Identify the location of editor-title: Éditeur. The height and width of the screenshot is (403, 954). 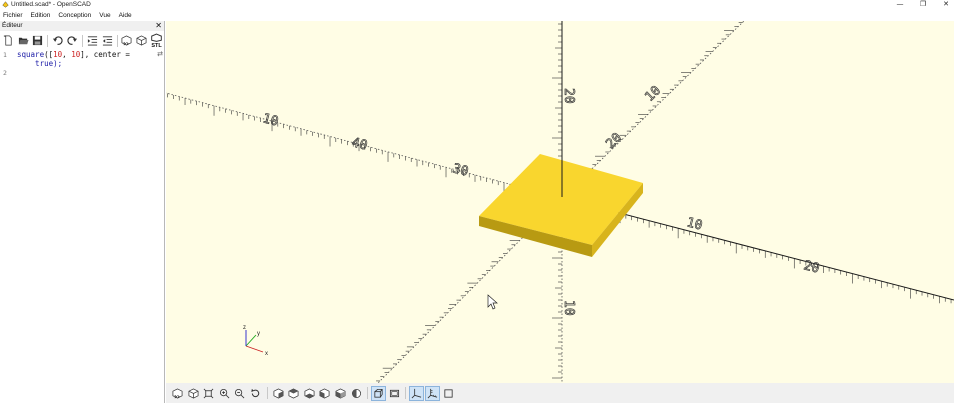
(12, 25).